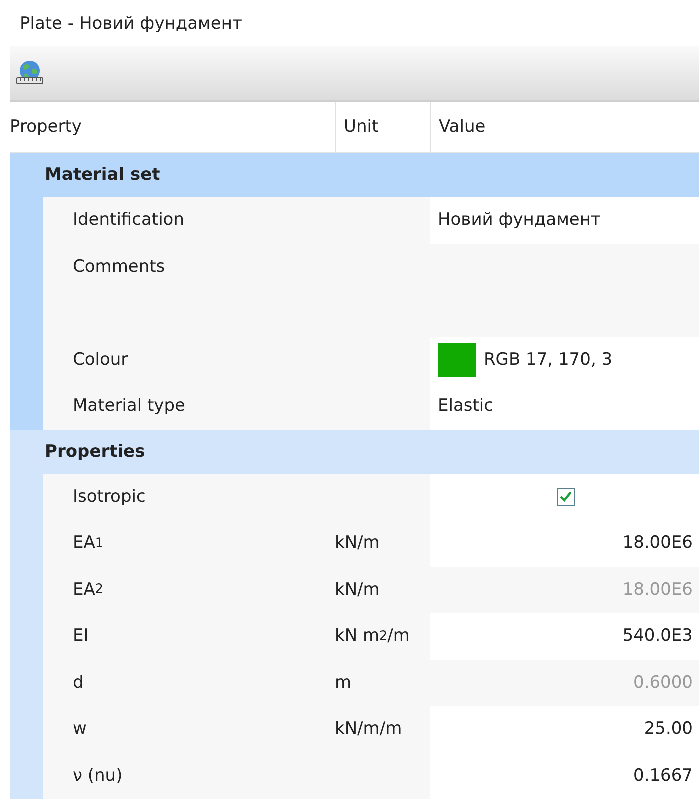  Describe the element at coordinates (371, 220) in the screenshot. I see `table-row: Identification Новий фундамент` at that location.